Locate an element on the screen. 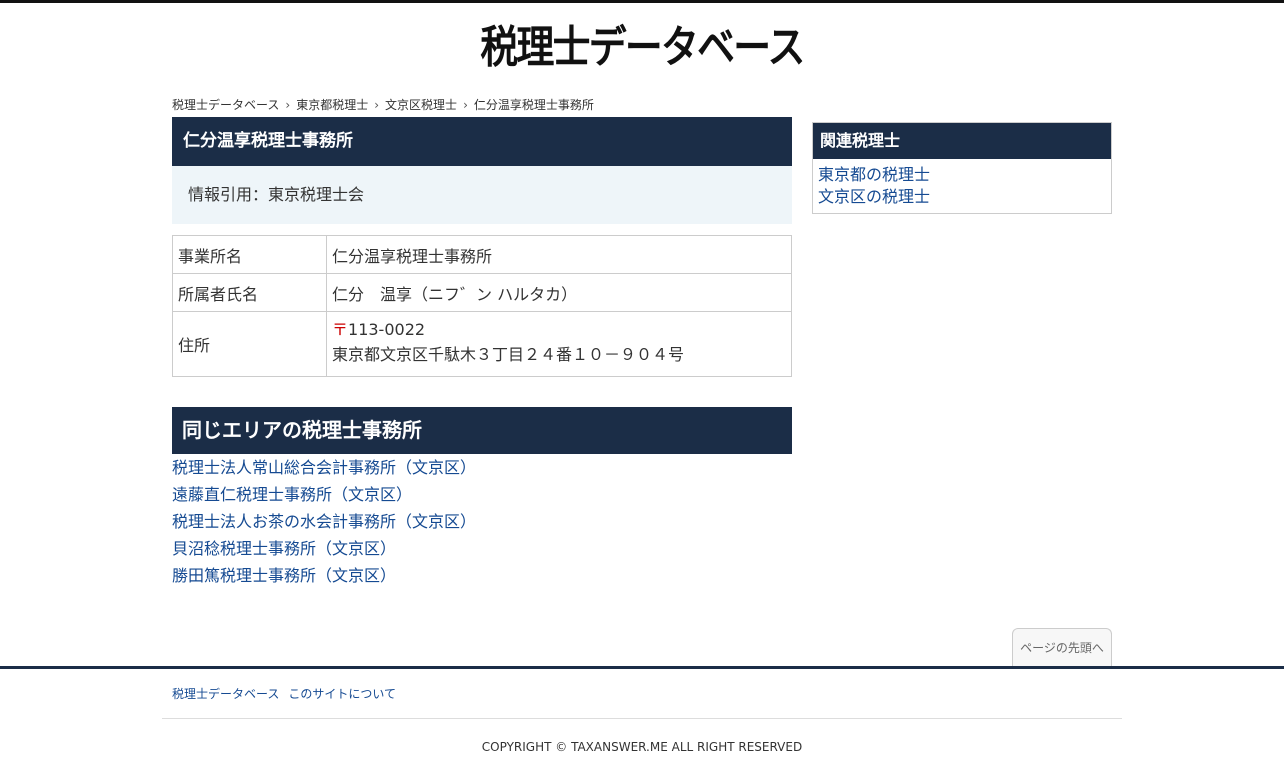 This screenshot has height=776, width=1284. list-item: 税理士法人常山総合会計事務所（文京区） is located at coordinates (482, 470).